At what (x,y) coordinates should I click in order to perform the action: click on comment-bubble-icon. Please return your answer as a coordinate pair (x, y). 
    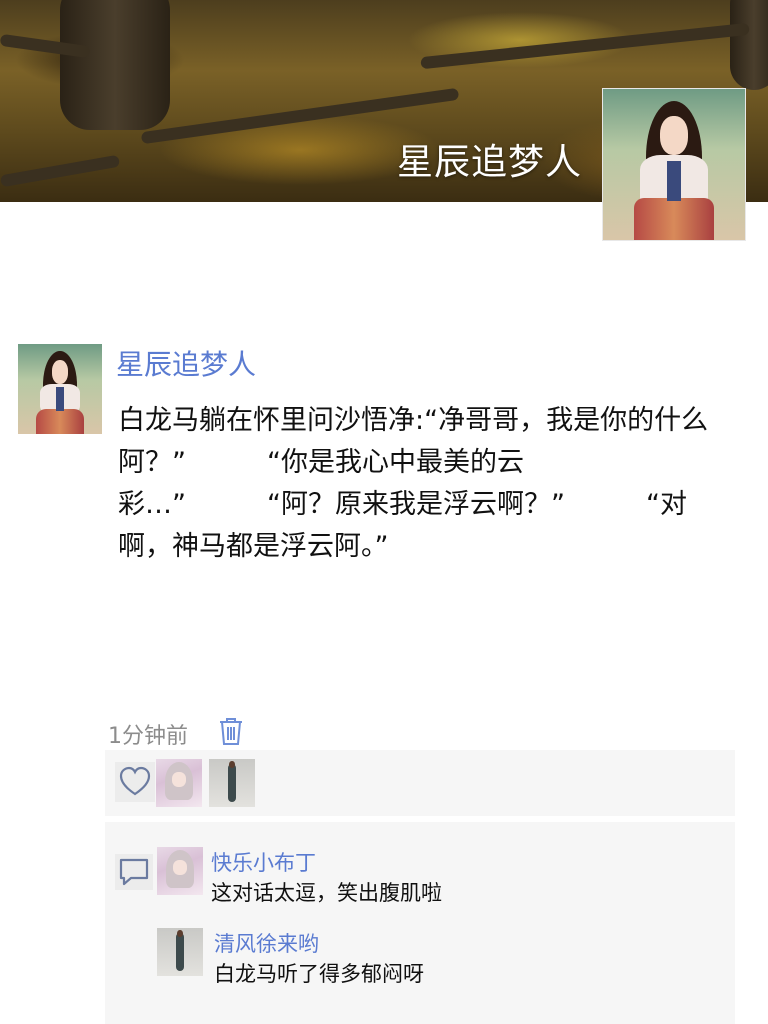
    Looking at the image, I should click on (134, 872).